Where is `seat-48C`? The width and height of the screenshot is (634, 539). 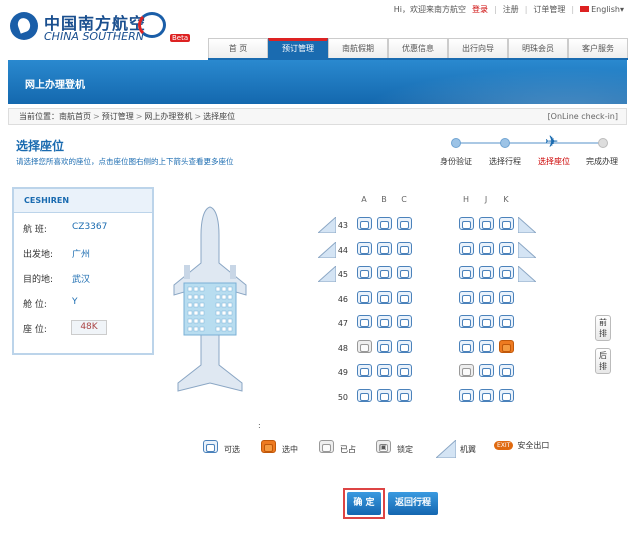
seat-48C is located at coordinates (404, 348).